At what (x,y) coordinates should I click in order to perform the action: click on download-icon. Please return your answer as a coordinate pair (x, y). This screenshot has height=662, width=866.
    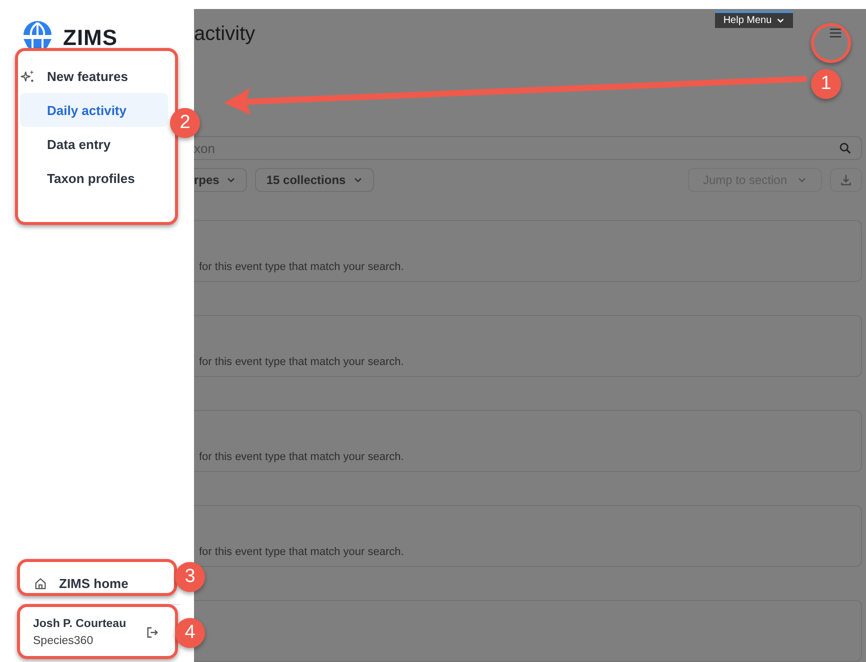
    Looking at the image, I should click on (846, 180).